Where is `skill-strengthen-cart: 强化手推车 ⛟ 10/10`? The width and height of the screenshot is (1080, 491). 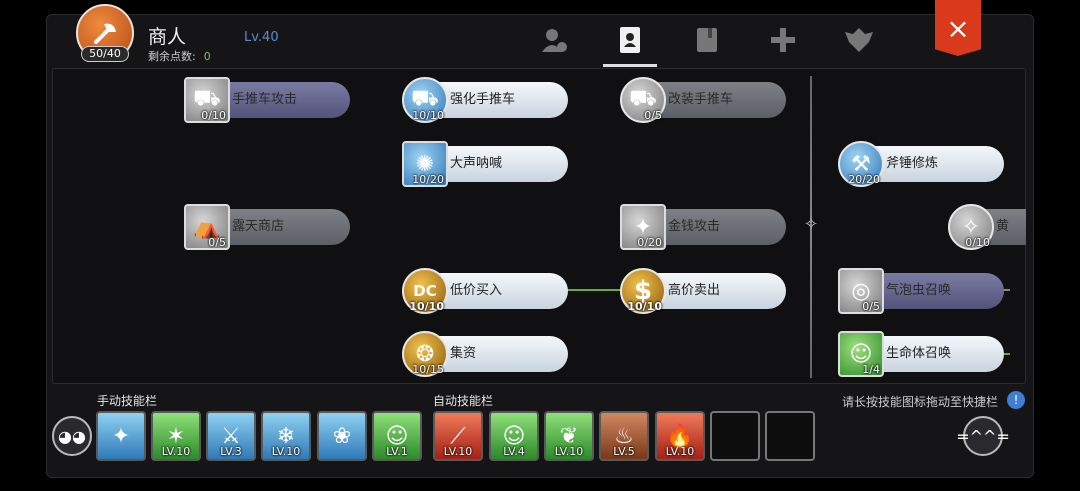 skill-strengthen-cart: 强化手推车 ⛟ 10/10 is located at coordinates (485, 100).